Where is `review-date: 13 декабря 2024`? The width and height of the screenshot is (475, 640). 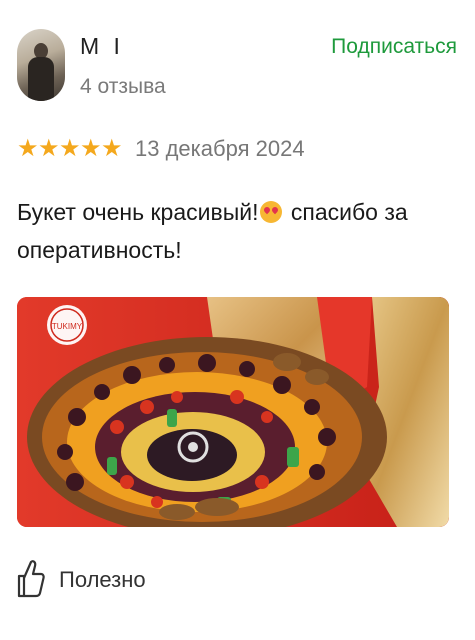 review-date: 13 декабря 2024 is located at coordinates (220, 148).